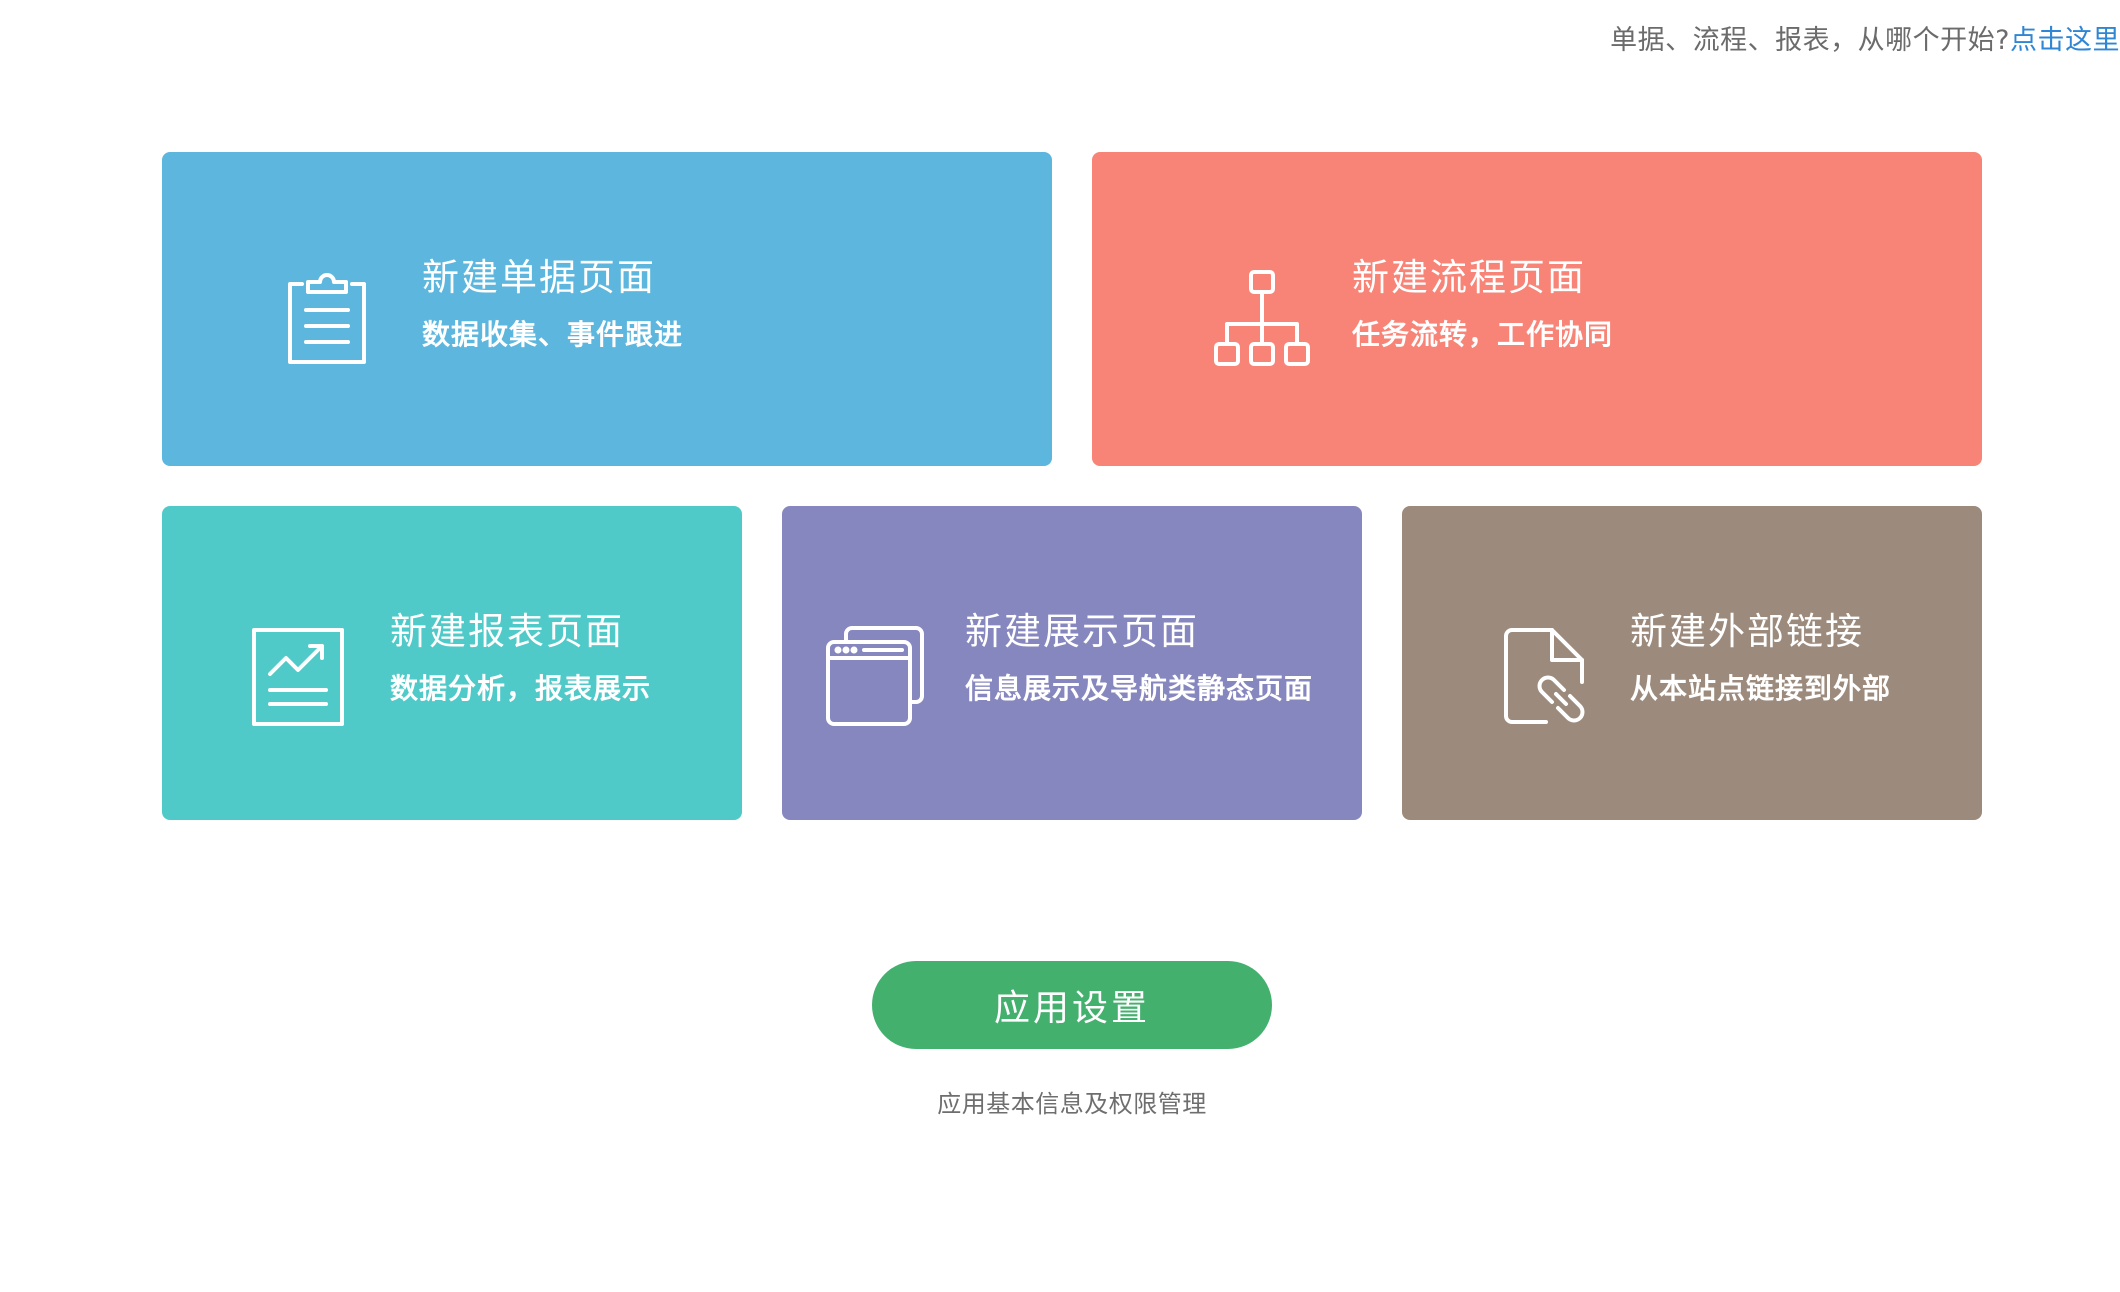  What do you see at coordinates (520, 658) in the screenshot?
I see `card-text: 新建报表页面 数据分析，报表展示` at bounding box center [520, 658].